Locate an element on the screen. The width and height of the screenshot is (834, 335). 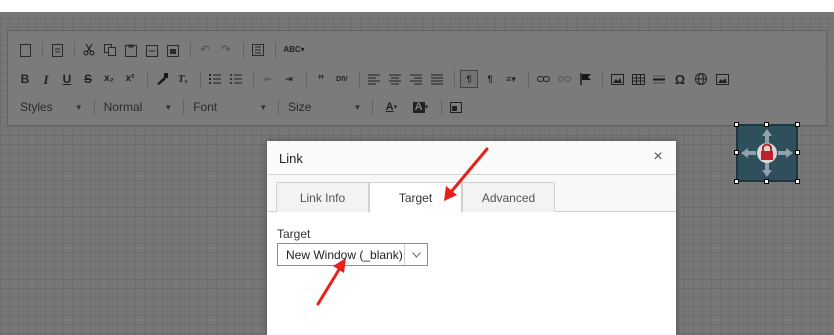
tab-advanced: Advanced is located at coordinates (508, 197).